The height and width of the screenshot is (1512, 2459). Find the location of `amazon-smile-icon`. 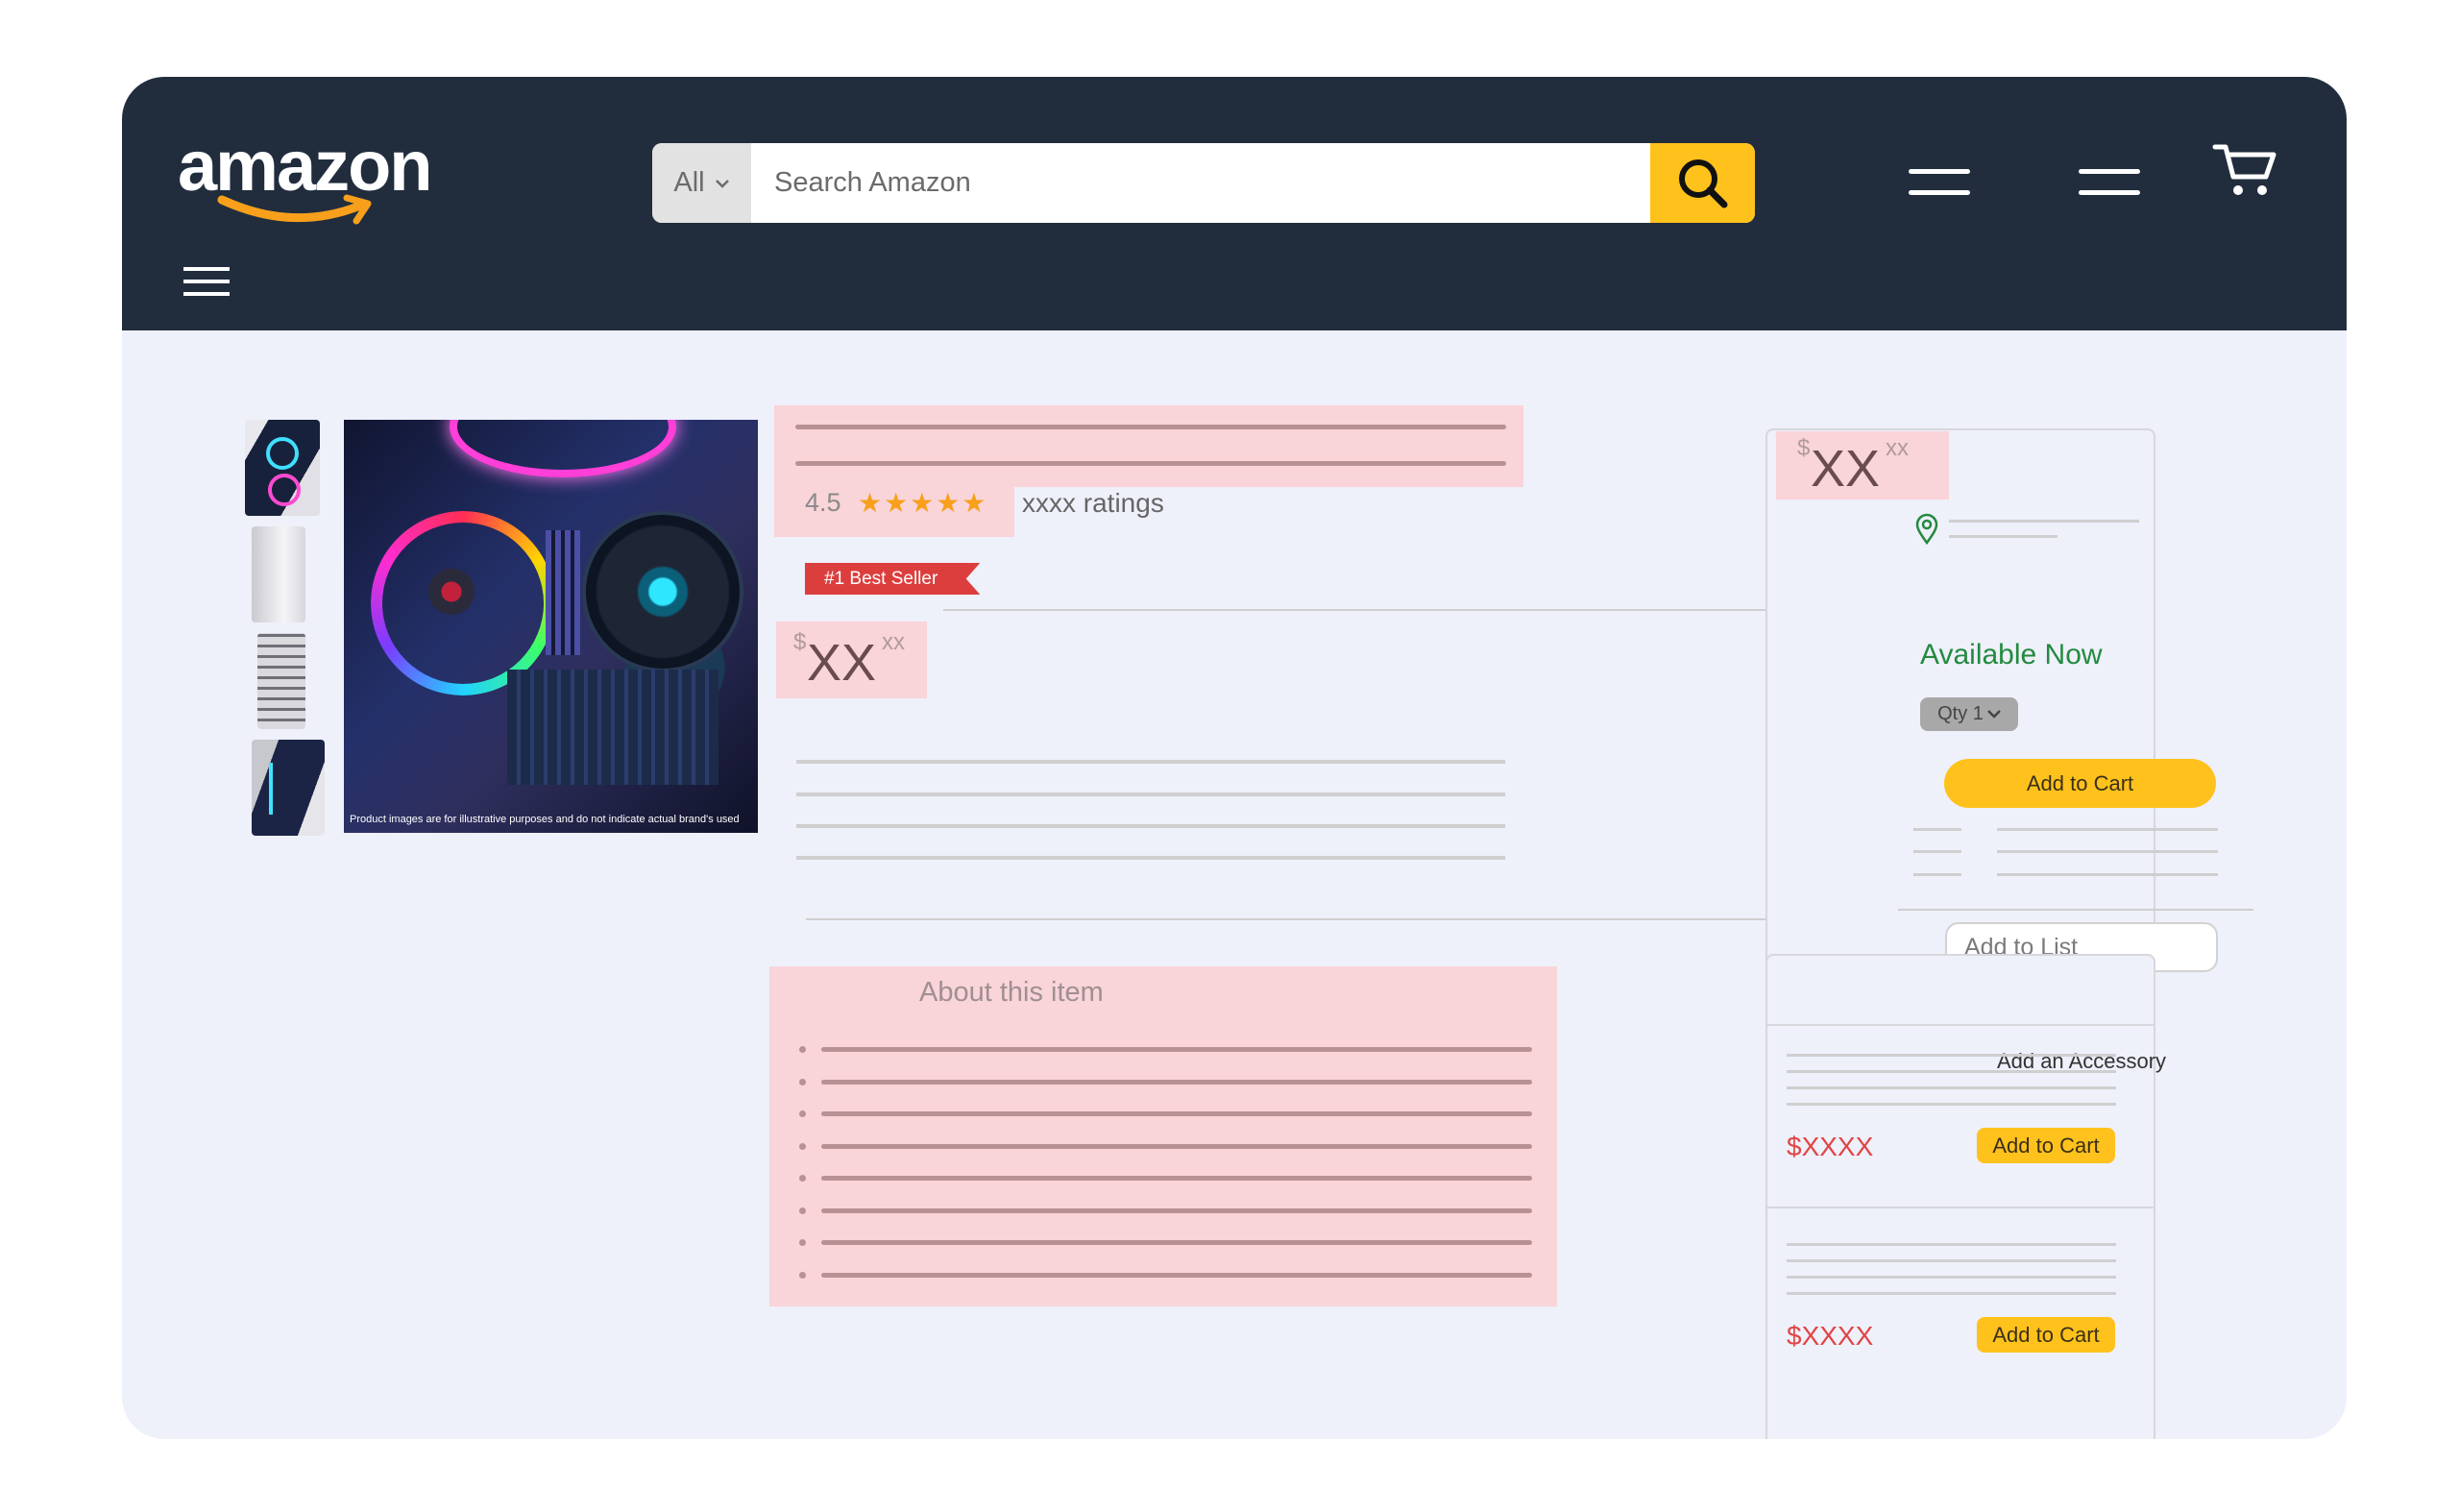

amazon-smile-icon is located at coordinates (294, 209).